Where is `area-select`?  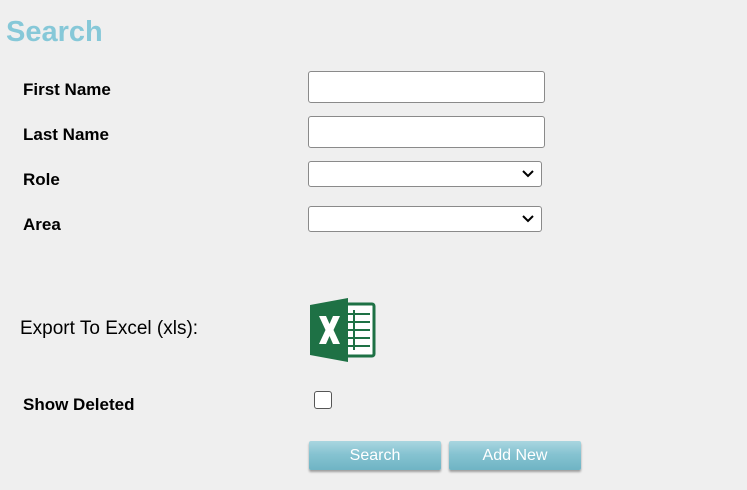 area-select is located at coordinates (425, 219).